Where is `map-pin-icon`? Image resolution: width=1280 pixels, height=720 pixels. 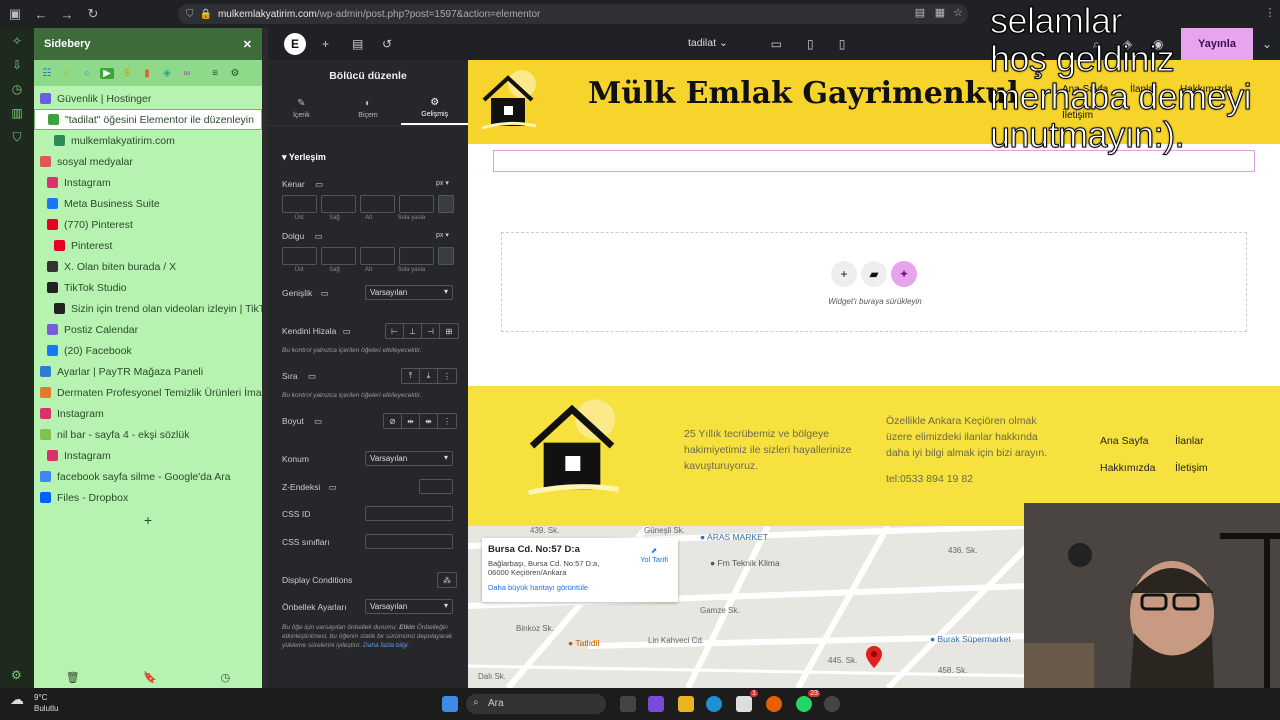 map-pin-icon is located at coordinates (874, 657).